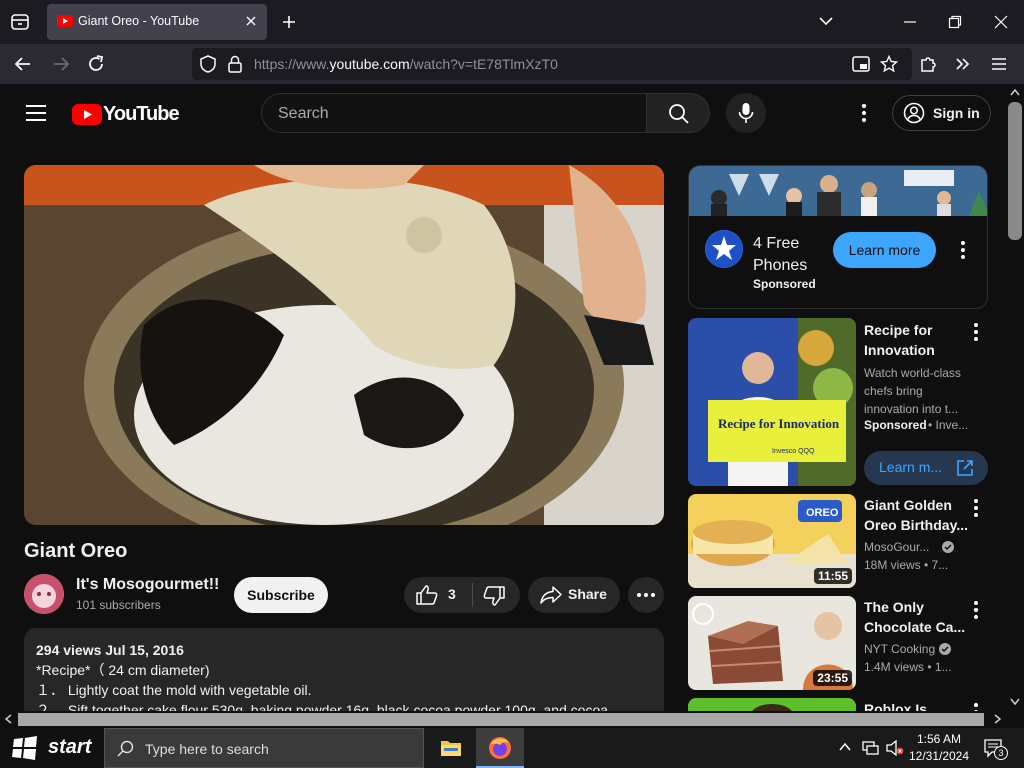  I want to click on network-icon, so click(871, 748).